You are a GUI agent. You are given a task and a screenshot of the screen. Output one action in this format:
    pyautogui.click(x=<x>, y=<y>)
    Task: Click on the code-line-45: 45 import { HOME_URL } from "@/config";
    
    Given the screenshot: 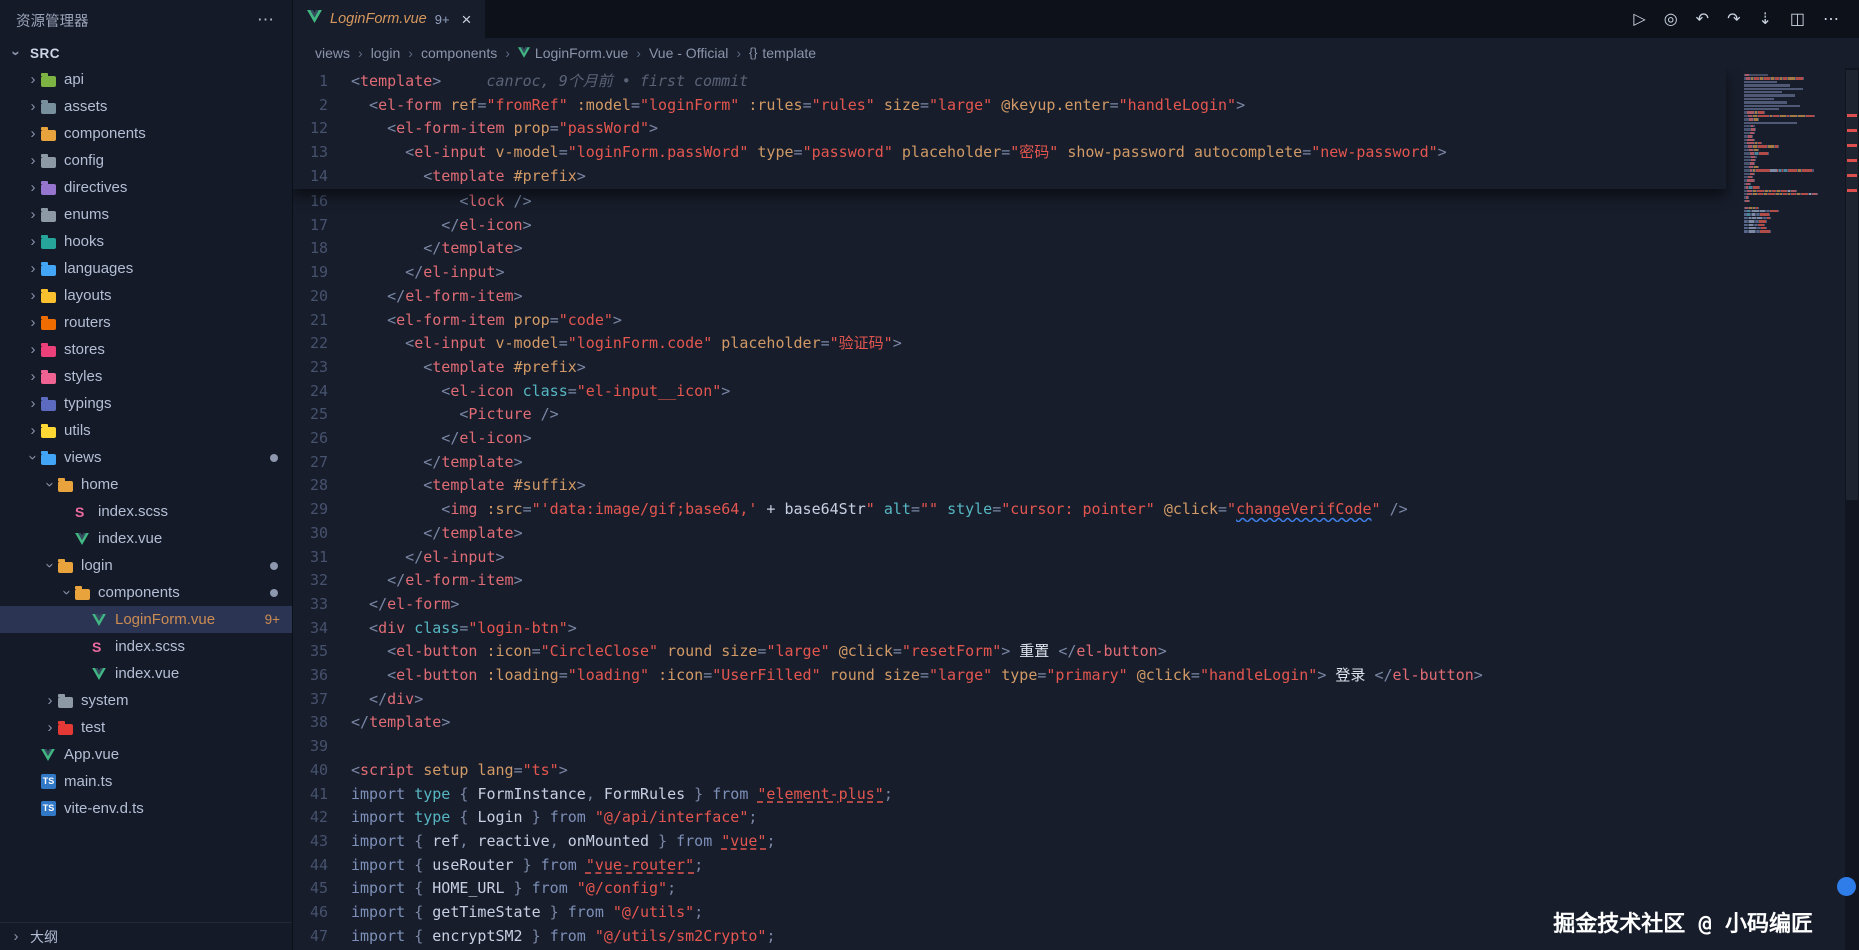 What is the action you would take?
    pyautogui.click(x=1009, y=889)
    